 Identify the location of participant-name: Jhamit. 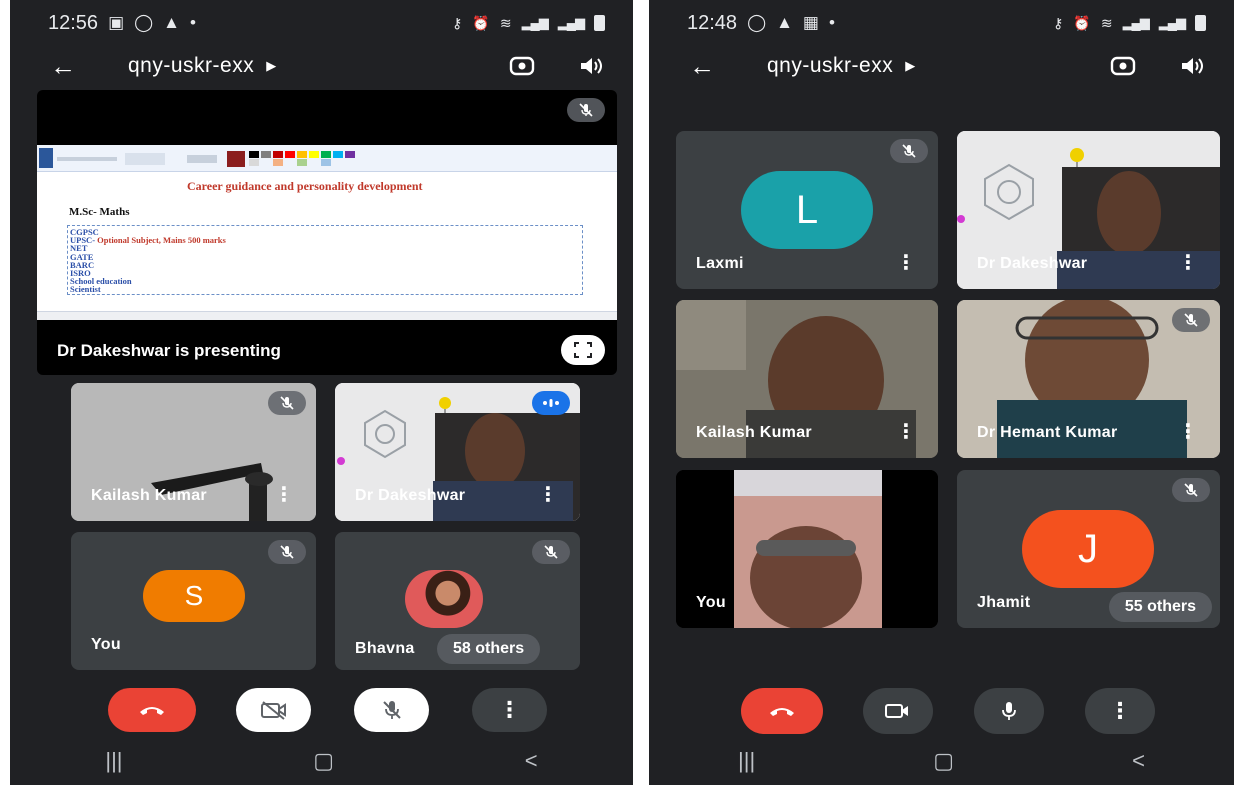
(1004, 602).